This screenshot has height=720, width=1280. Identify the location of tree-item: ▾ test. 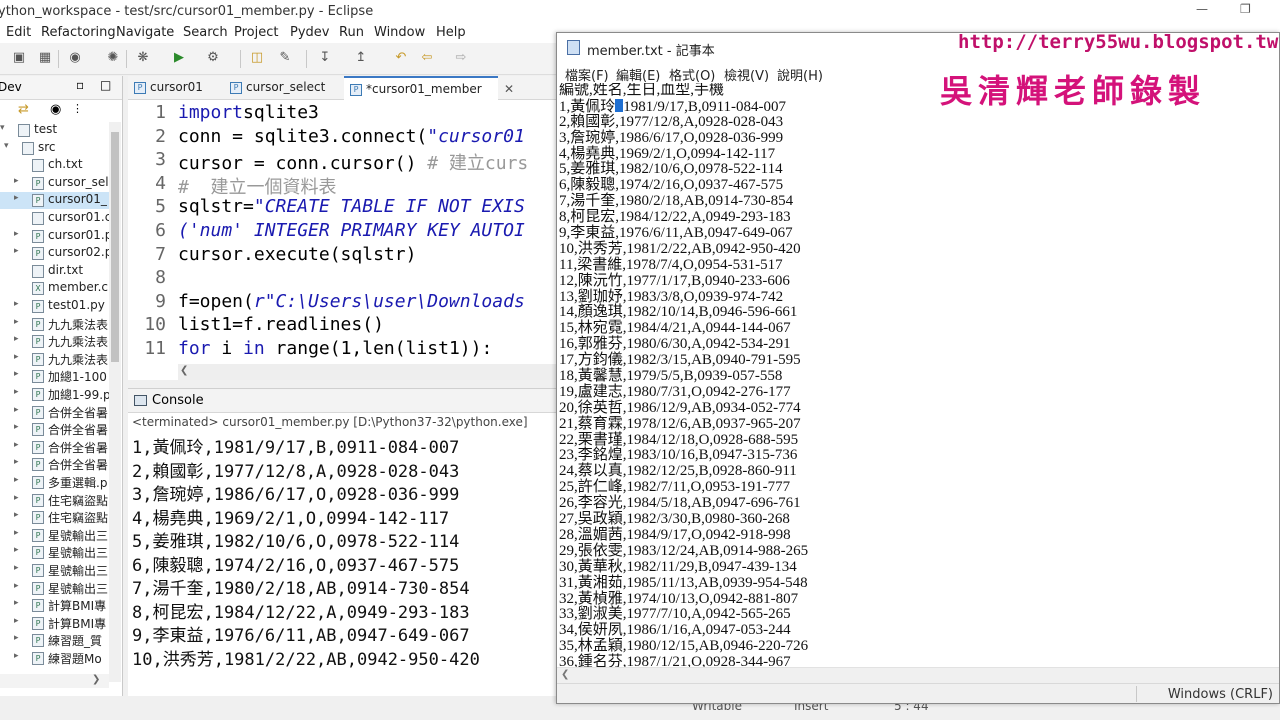
(54, 130).